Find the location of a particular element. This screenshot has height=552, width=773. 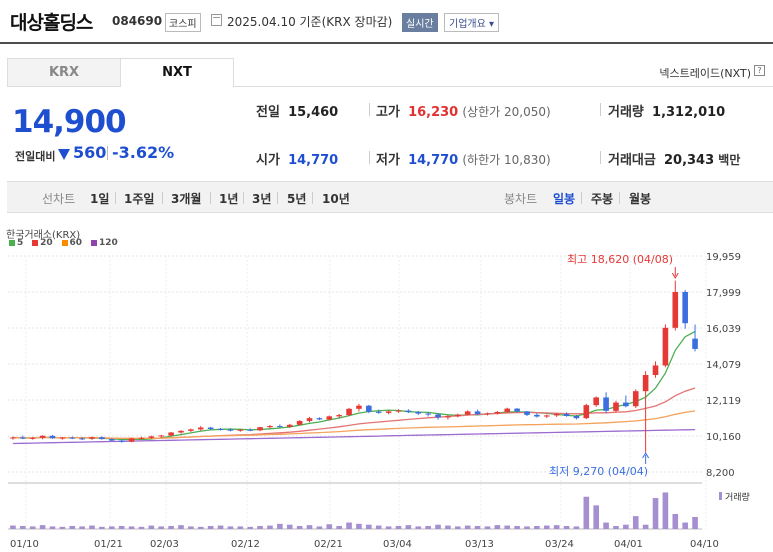

stat-label: 전일 is located at coordinates (268, 112).